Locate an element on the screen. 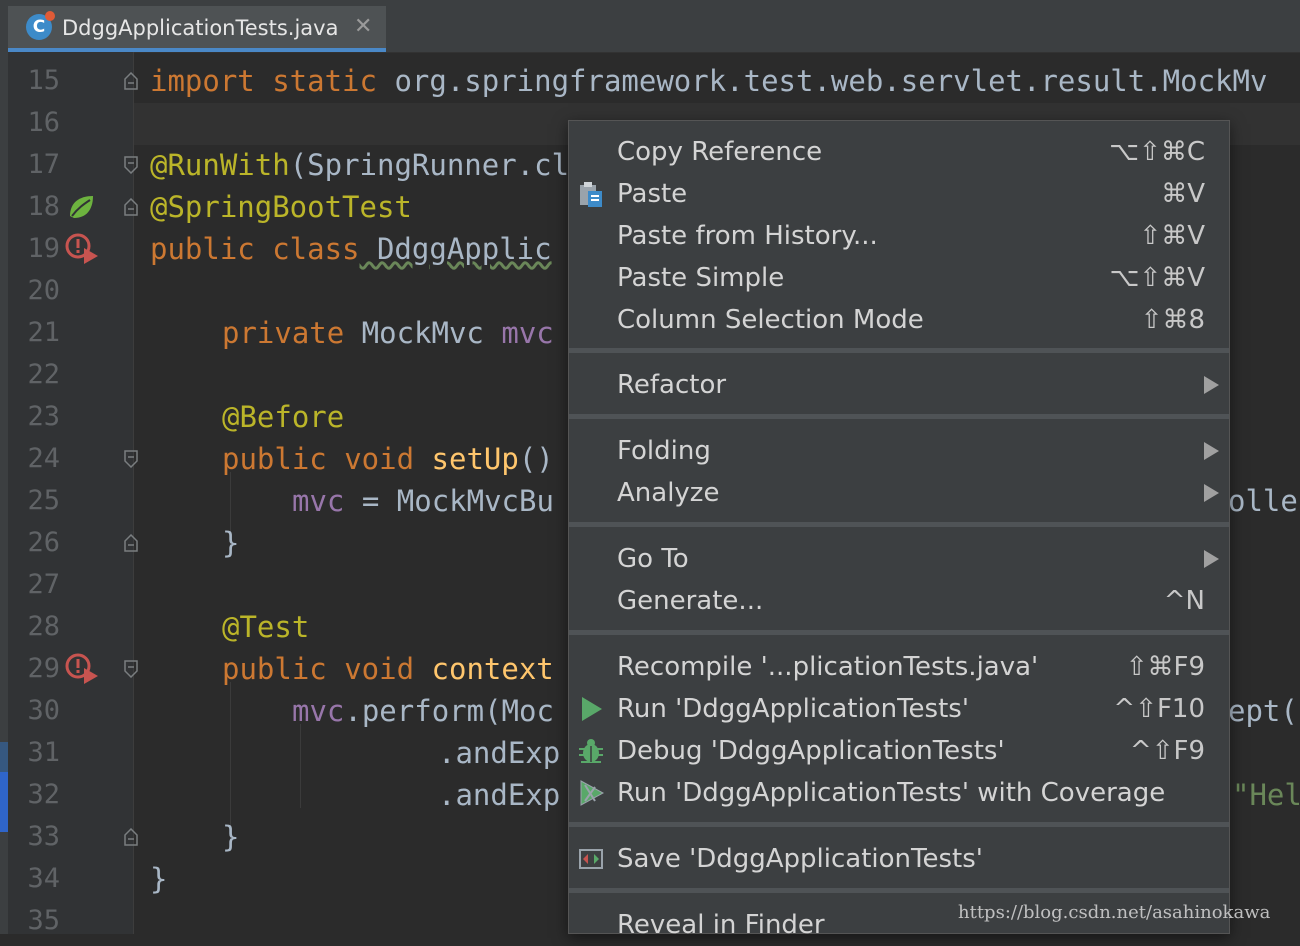 The image size is (1300, 946). menu-item-debug: Debug 'DdggApplicationTests' ^⇧F9 is located at coordinates (899, 751).